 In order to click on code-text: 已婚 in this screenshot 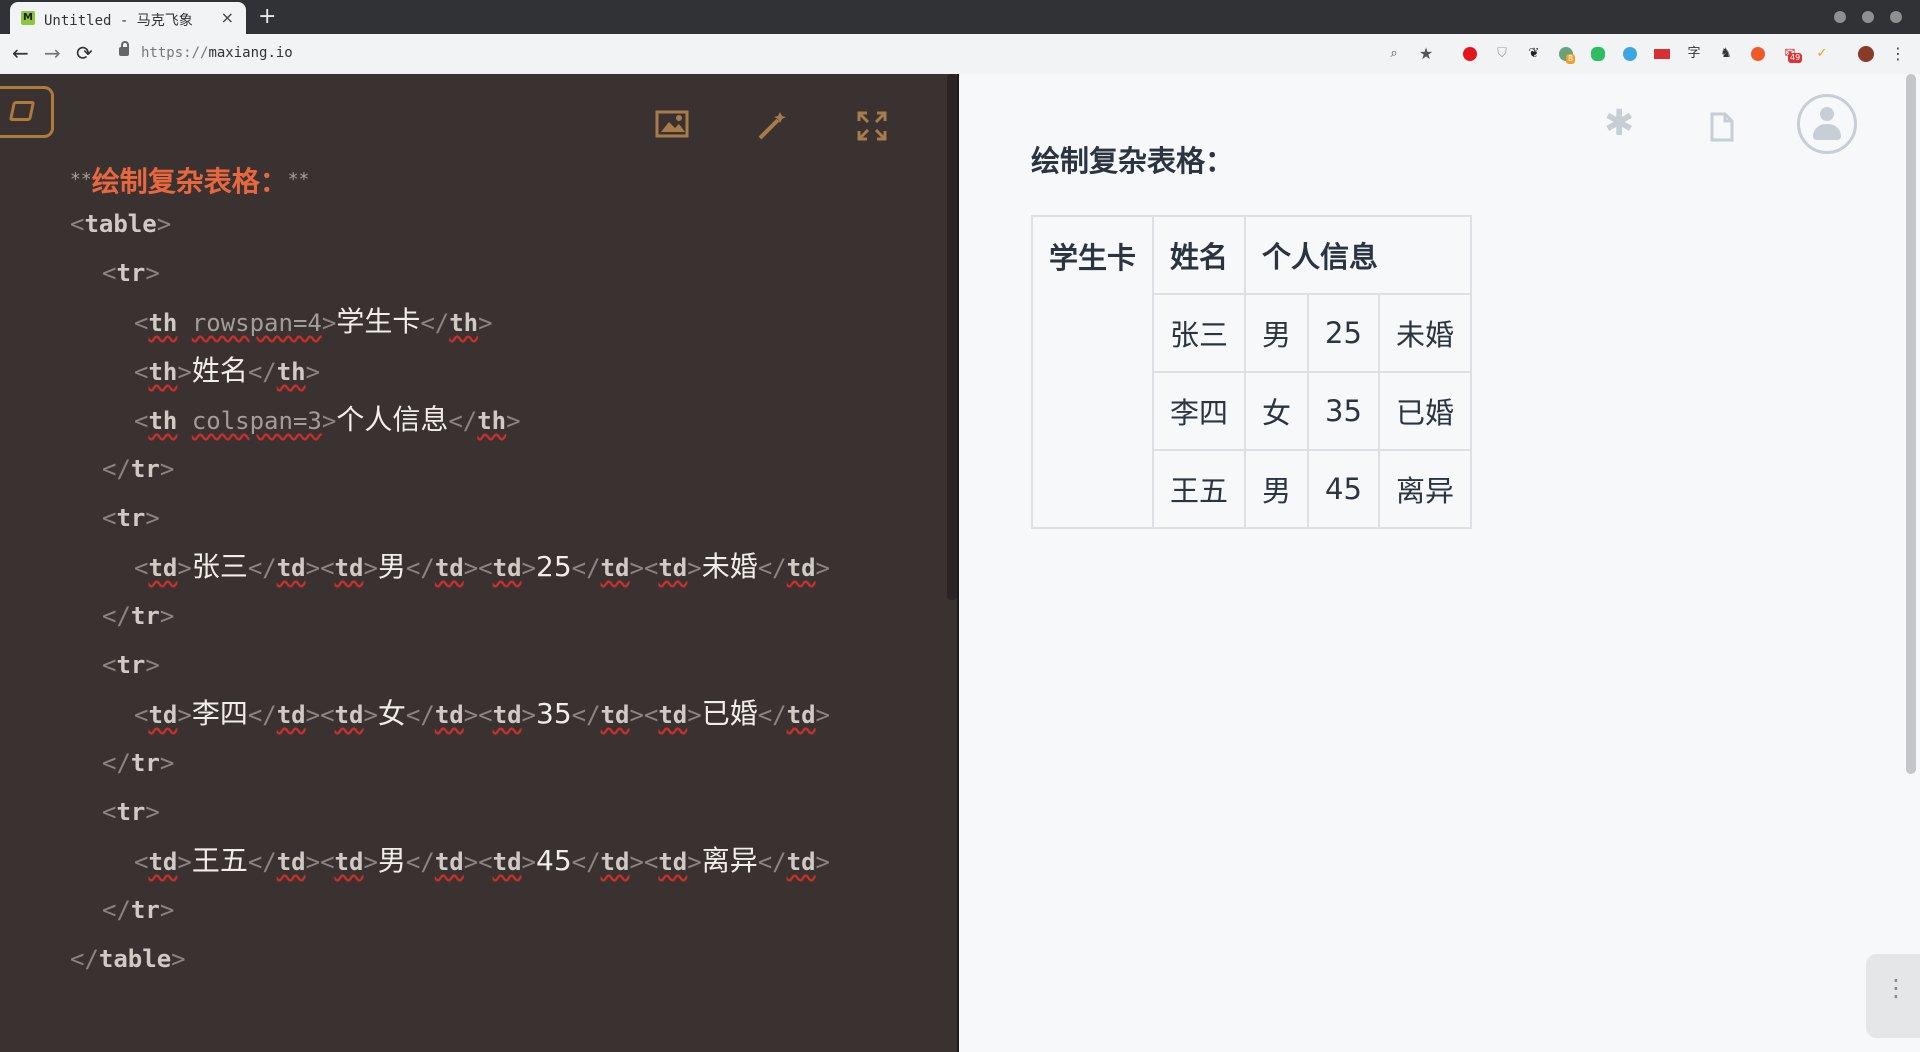, I will do `click(729, 713)`.